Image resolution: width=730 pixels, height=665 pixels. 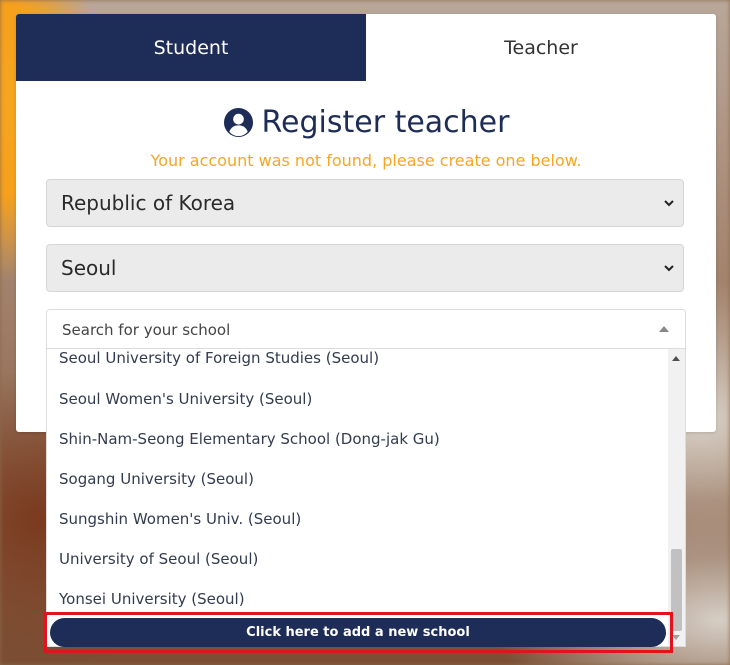 What do you see at coordinates (342, 329) in the screenshot?
I see `school-search-input` at bounding box center [342, 329].